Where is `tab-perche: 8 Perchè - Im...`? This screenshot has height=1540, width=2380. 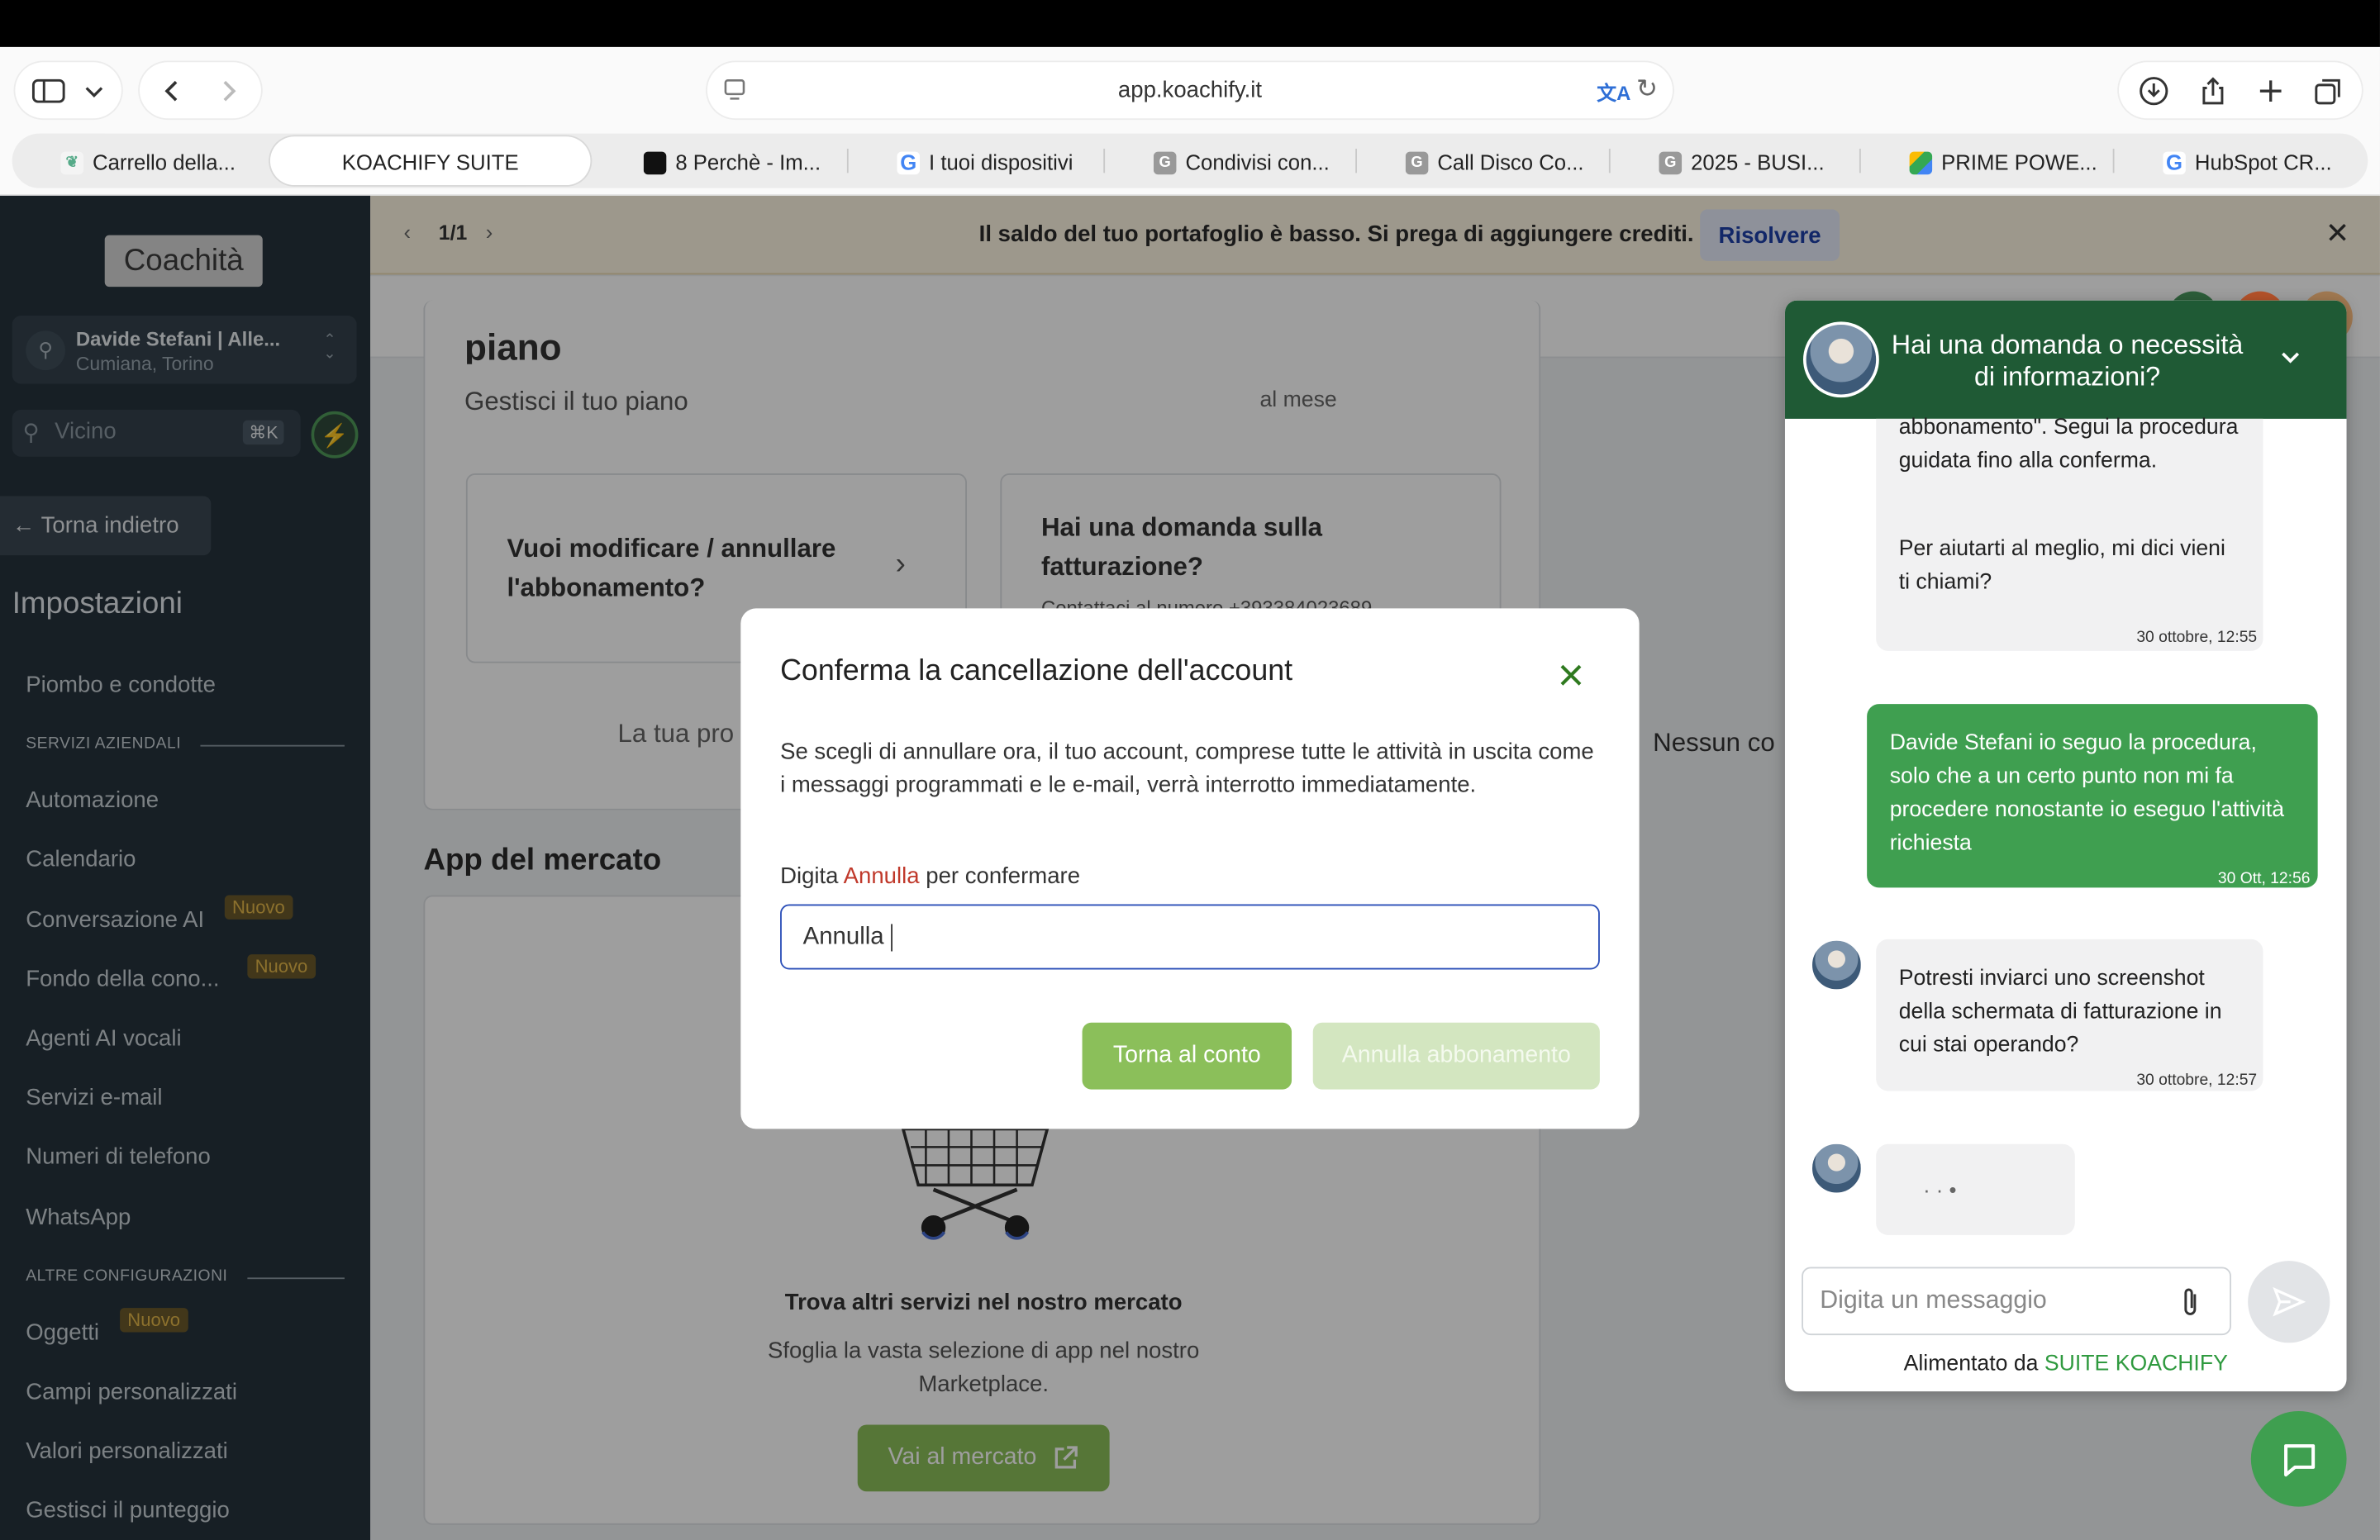 tab-perche: 8 Perchè - Im... is located at coordinates (742, 163).